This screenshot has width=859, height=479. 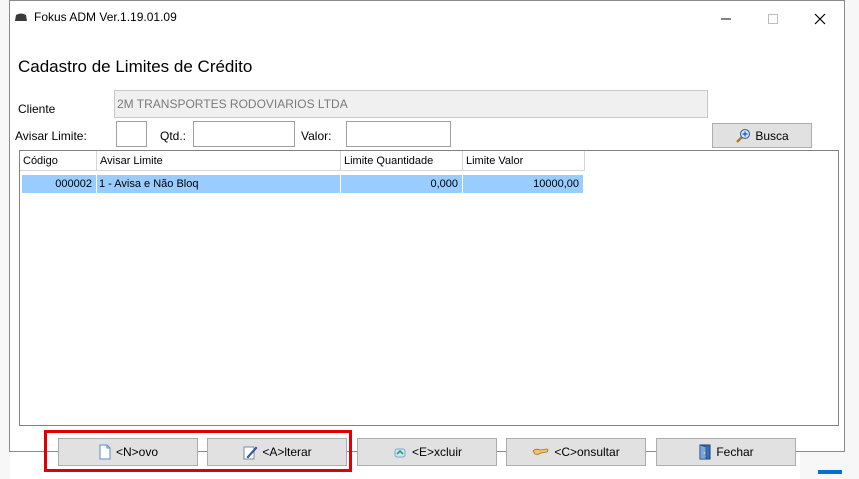 What do you see at coordinates (59, 184) in the screenshot?
I see `cell-codigo: 000002` at bounding box center [59, 184].